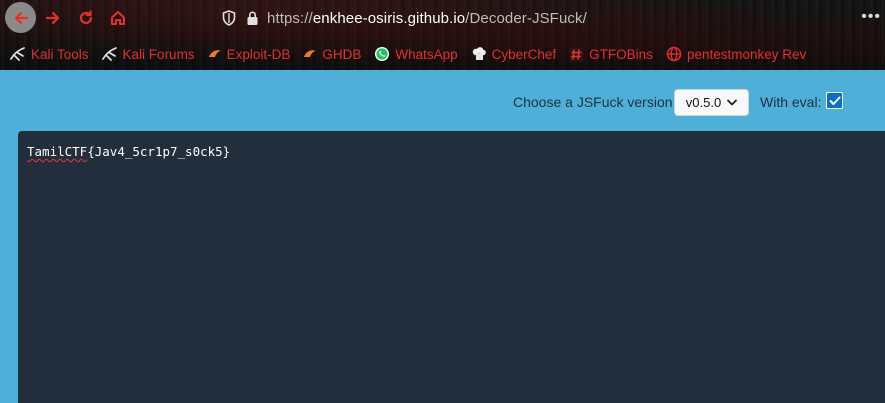 The height and width of the screenshot is (403, 885). I want to click on bookmark-label: Kali Tools, so click(60, 54).